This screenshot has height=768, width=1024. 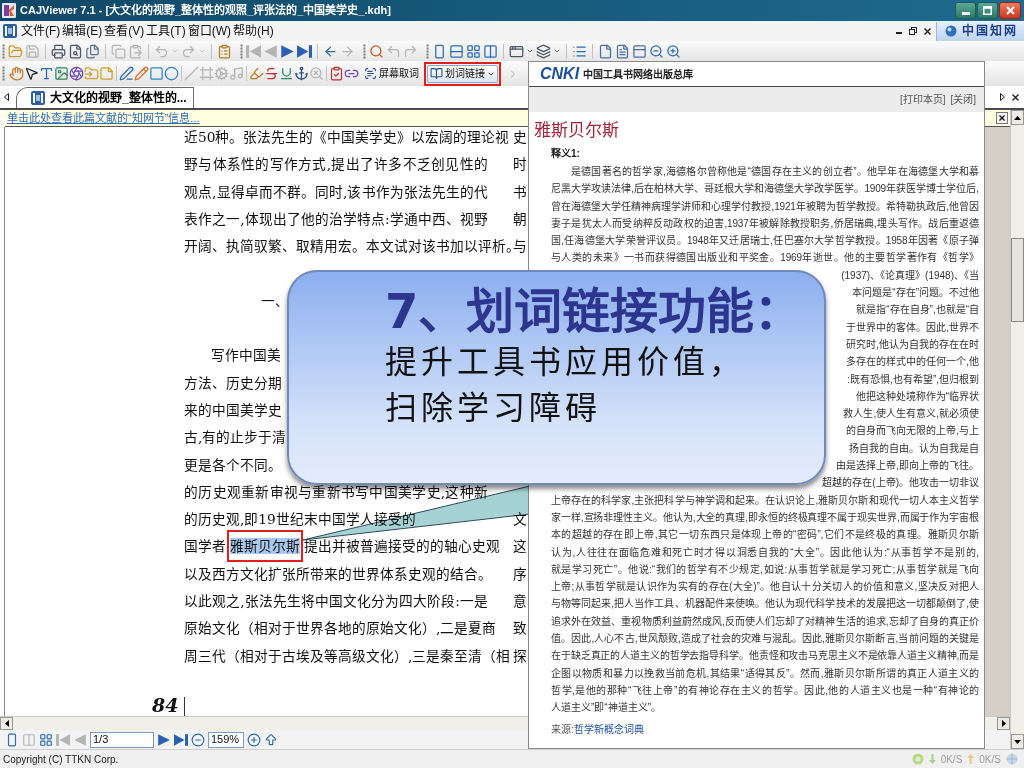 What do you see at coordinates (520, 519) in the screenshot?
I see `column-text: 文` at bounding box center [520, 519].